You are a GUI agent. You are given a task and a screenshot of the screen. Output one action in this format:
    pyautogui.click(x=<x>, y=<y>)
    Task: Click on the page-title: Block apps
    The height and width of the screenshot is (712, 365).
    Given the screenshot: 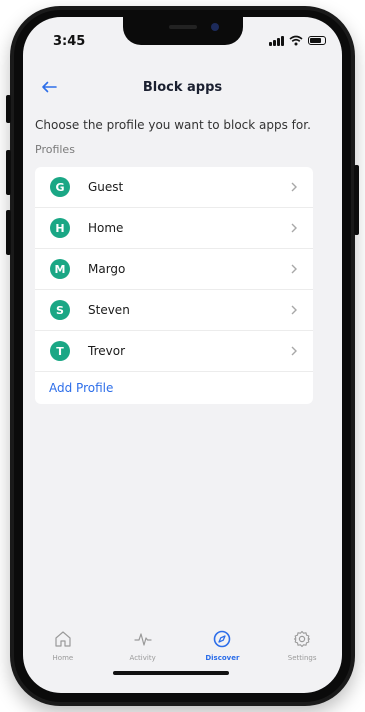 What is the action you would take?
    pyautogui.click(x=182, y=87)
    